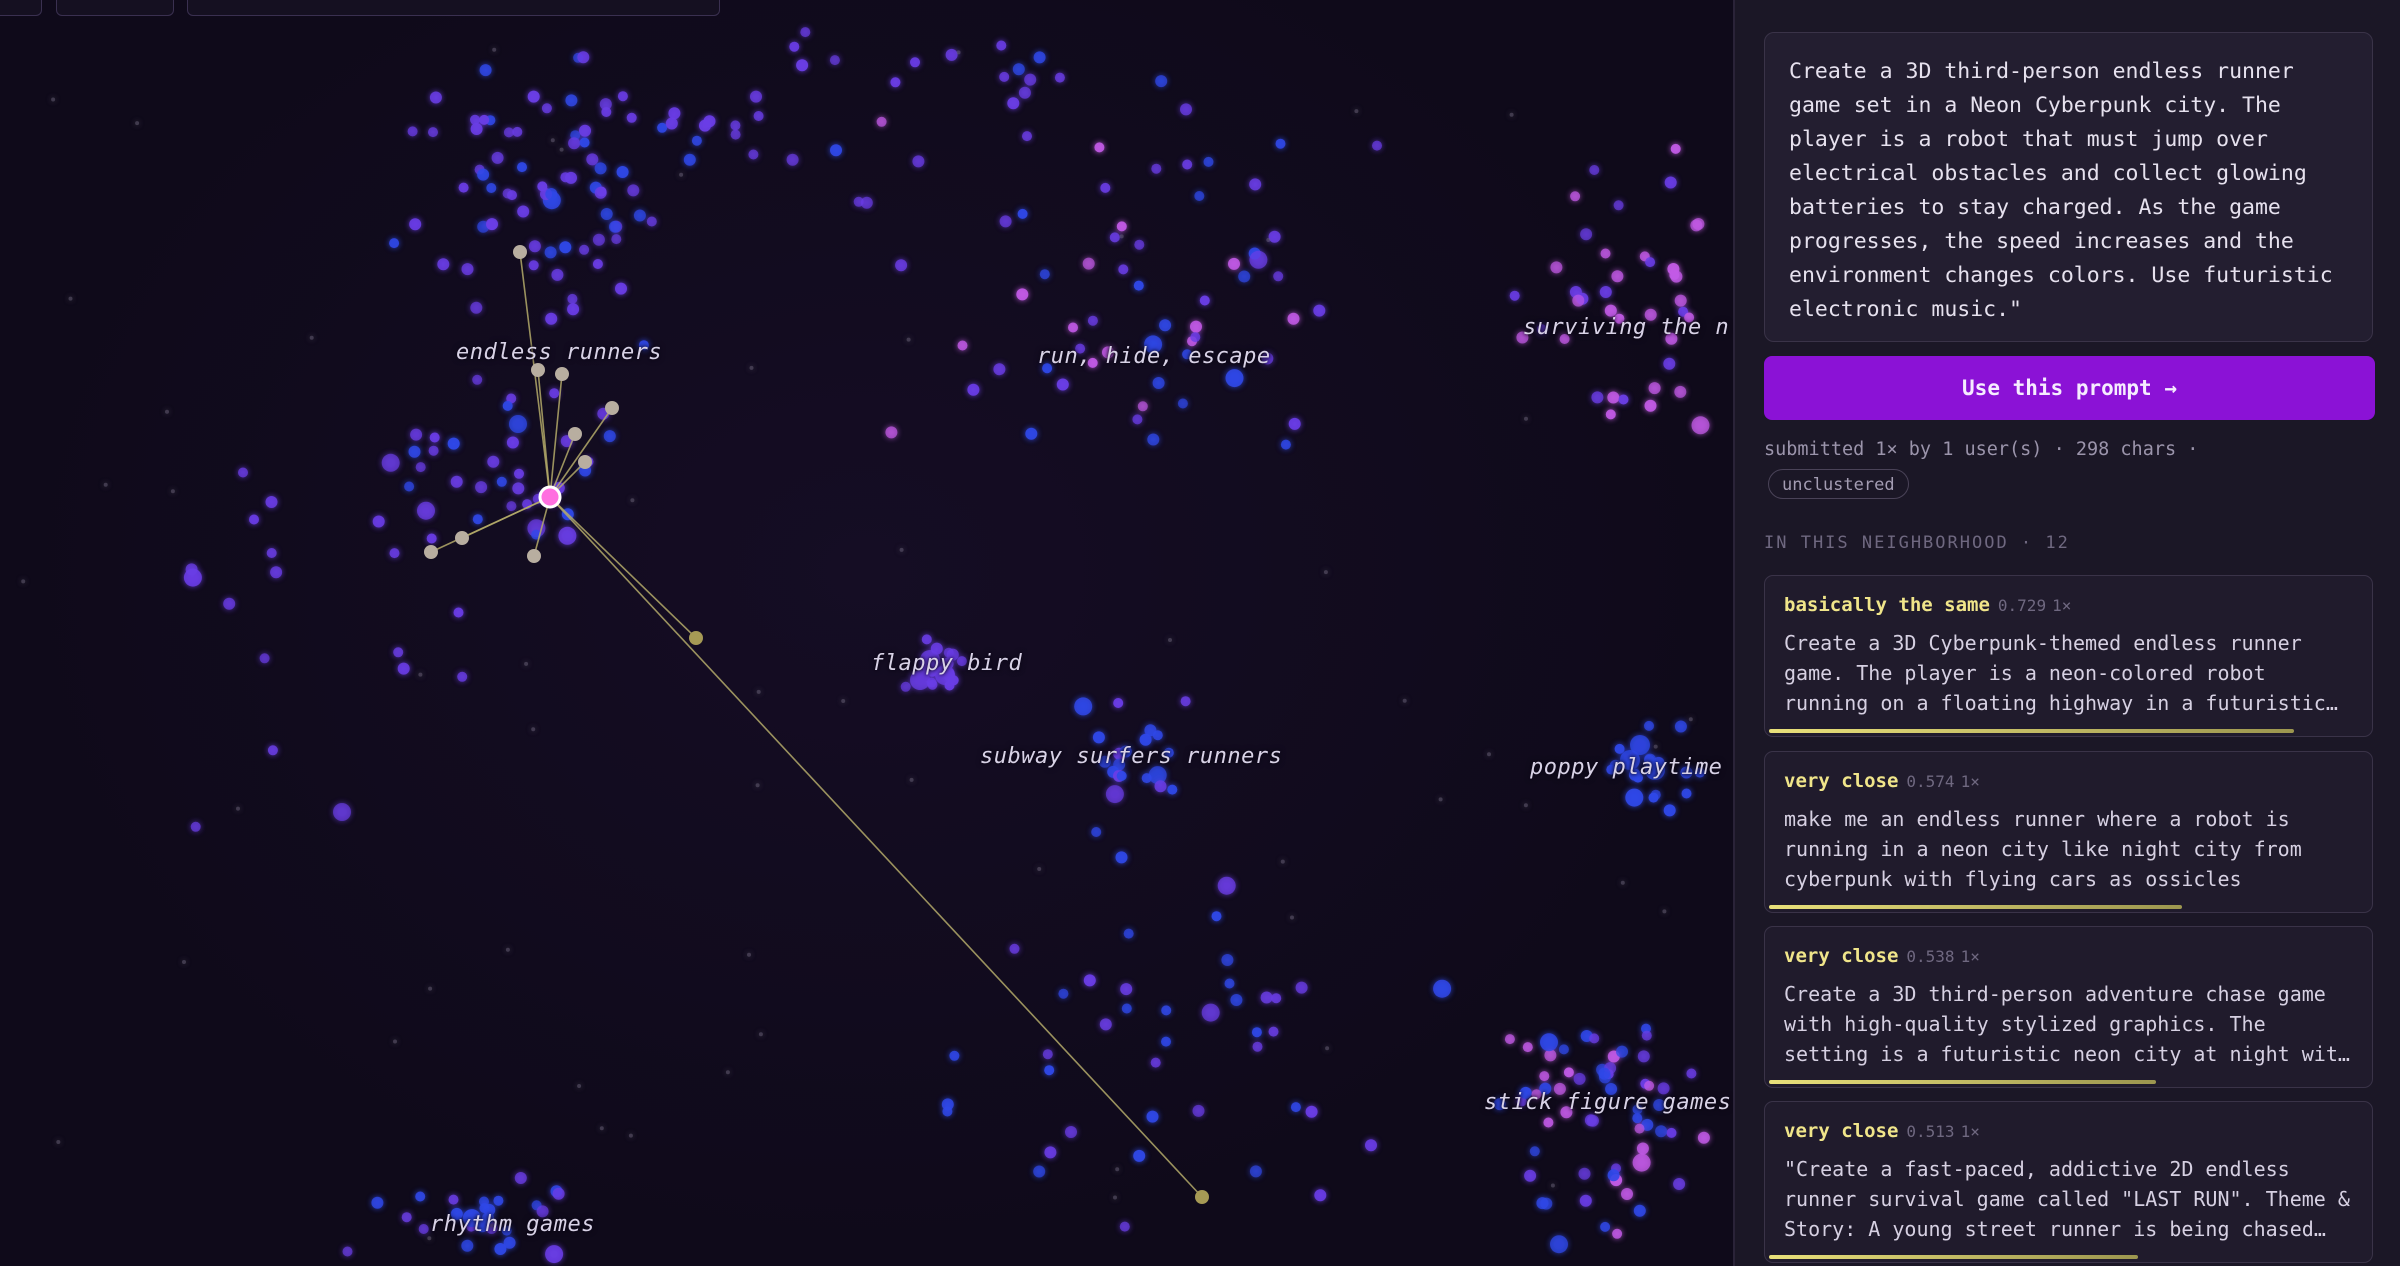  Describe the element at coordinates (115, 8) in the screenshot. I see `toolbar-control-mode` at that location.